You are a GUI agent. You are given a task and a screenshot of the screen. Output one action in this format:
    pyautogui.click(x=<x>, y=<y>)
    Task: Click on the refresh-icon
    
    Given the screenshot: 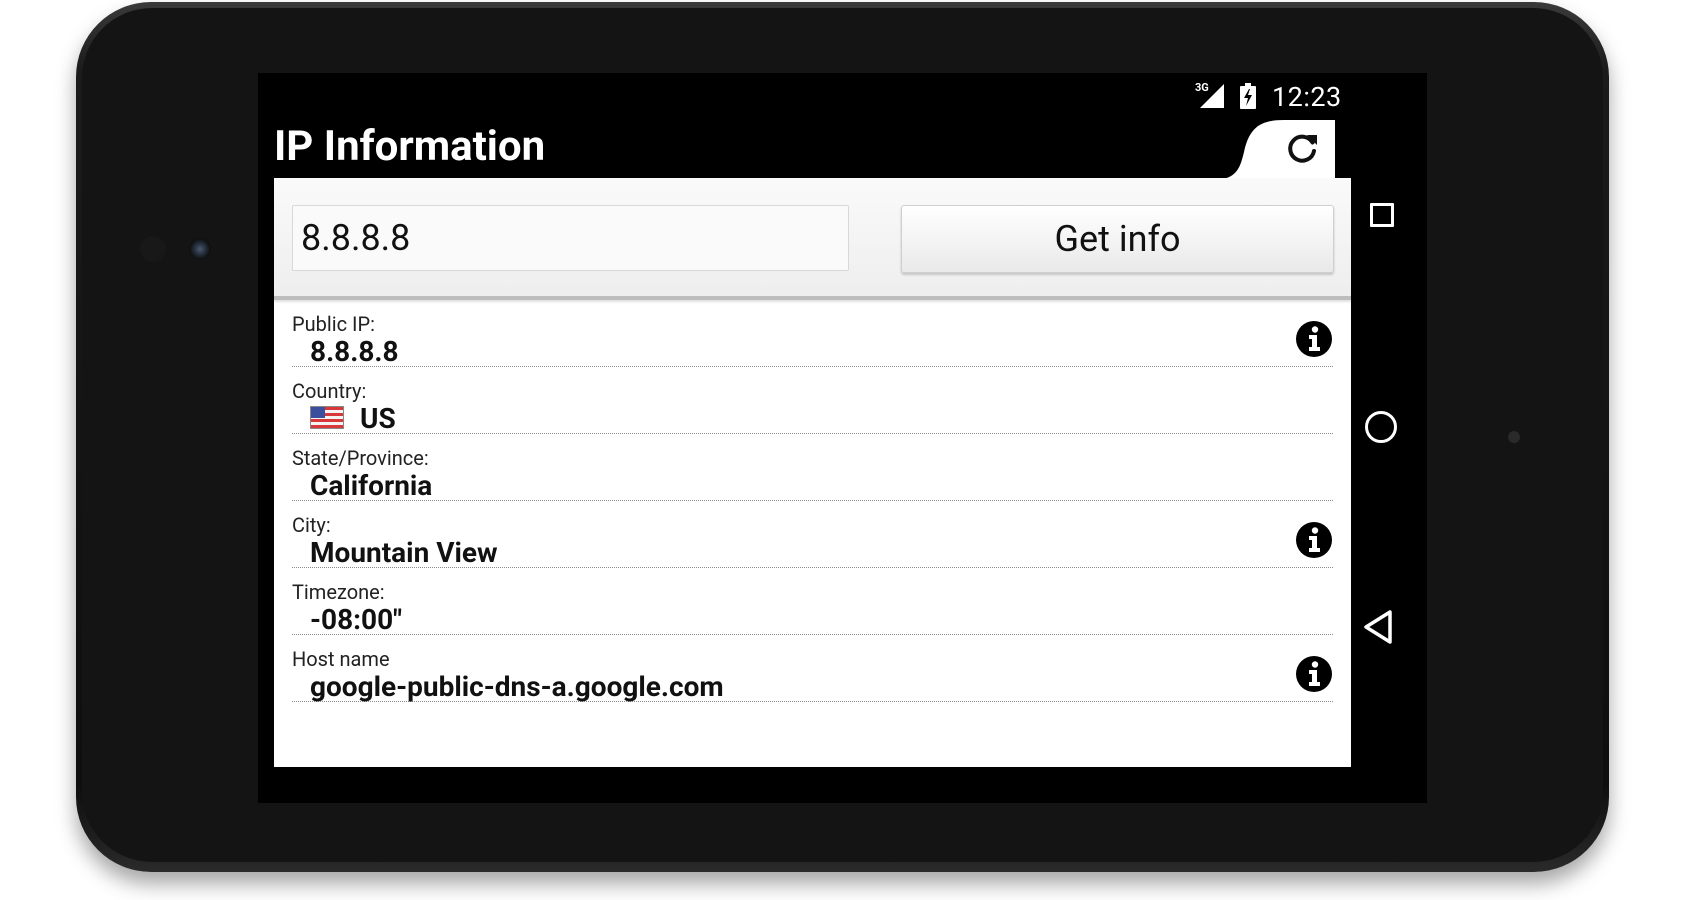 What is the action you would take?
    pyautogui.click(x=1303, y=149)
    